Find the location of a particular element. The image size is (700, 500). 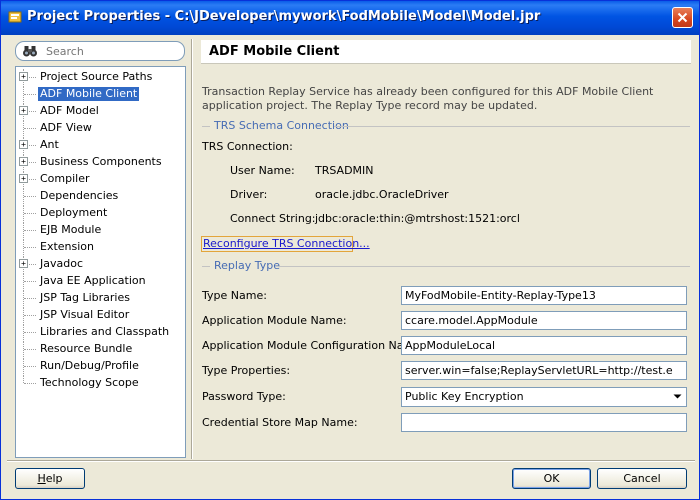

tree-item: + Project Source Paths is located at coordinates (100, 77).